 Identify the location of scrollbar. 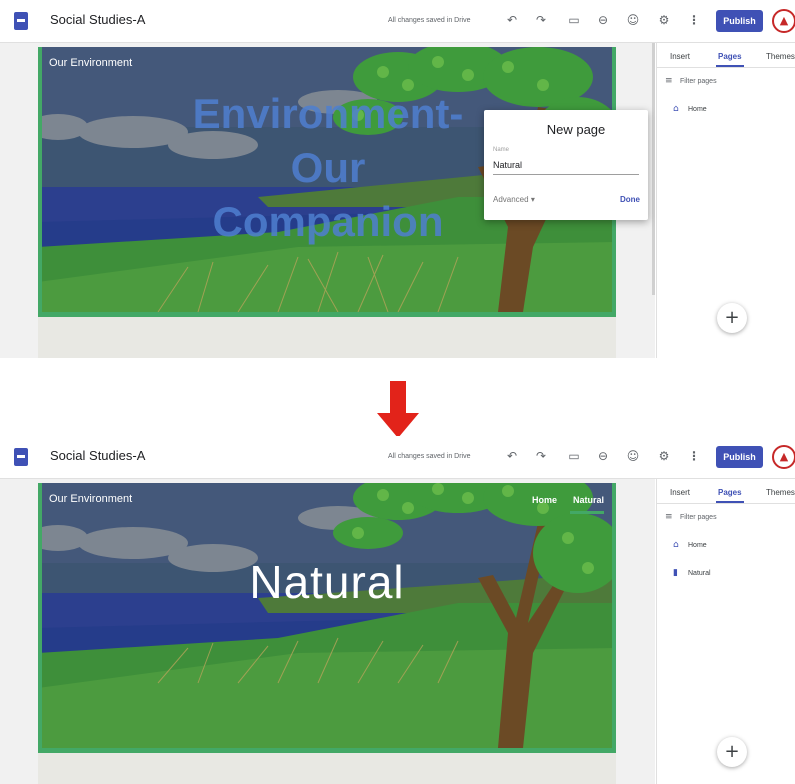
(653, 169).